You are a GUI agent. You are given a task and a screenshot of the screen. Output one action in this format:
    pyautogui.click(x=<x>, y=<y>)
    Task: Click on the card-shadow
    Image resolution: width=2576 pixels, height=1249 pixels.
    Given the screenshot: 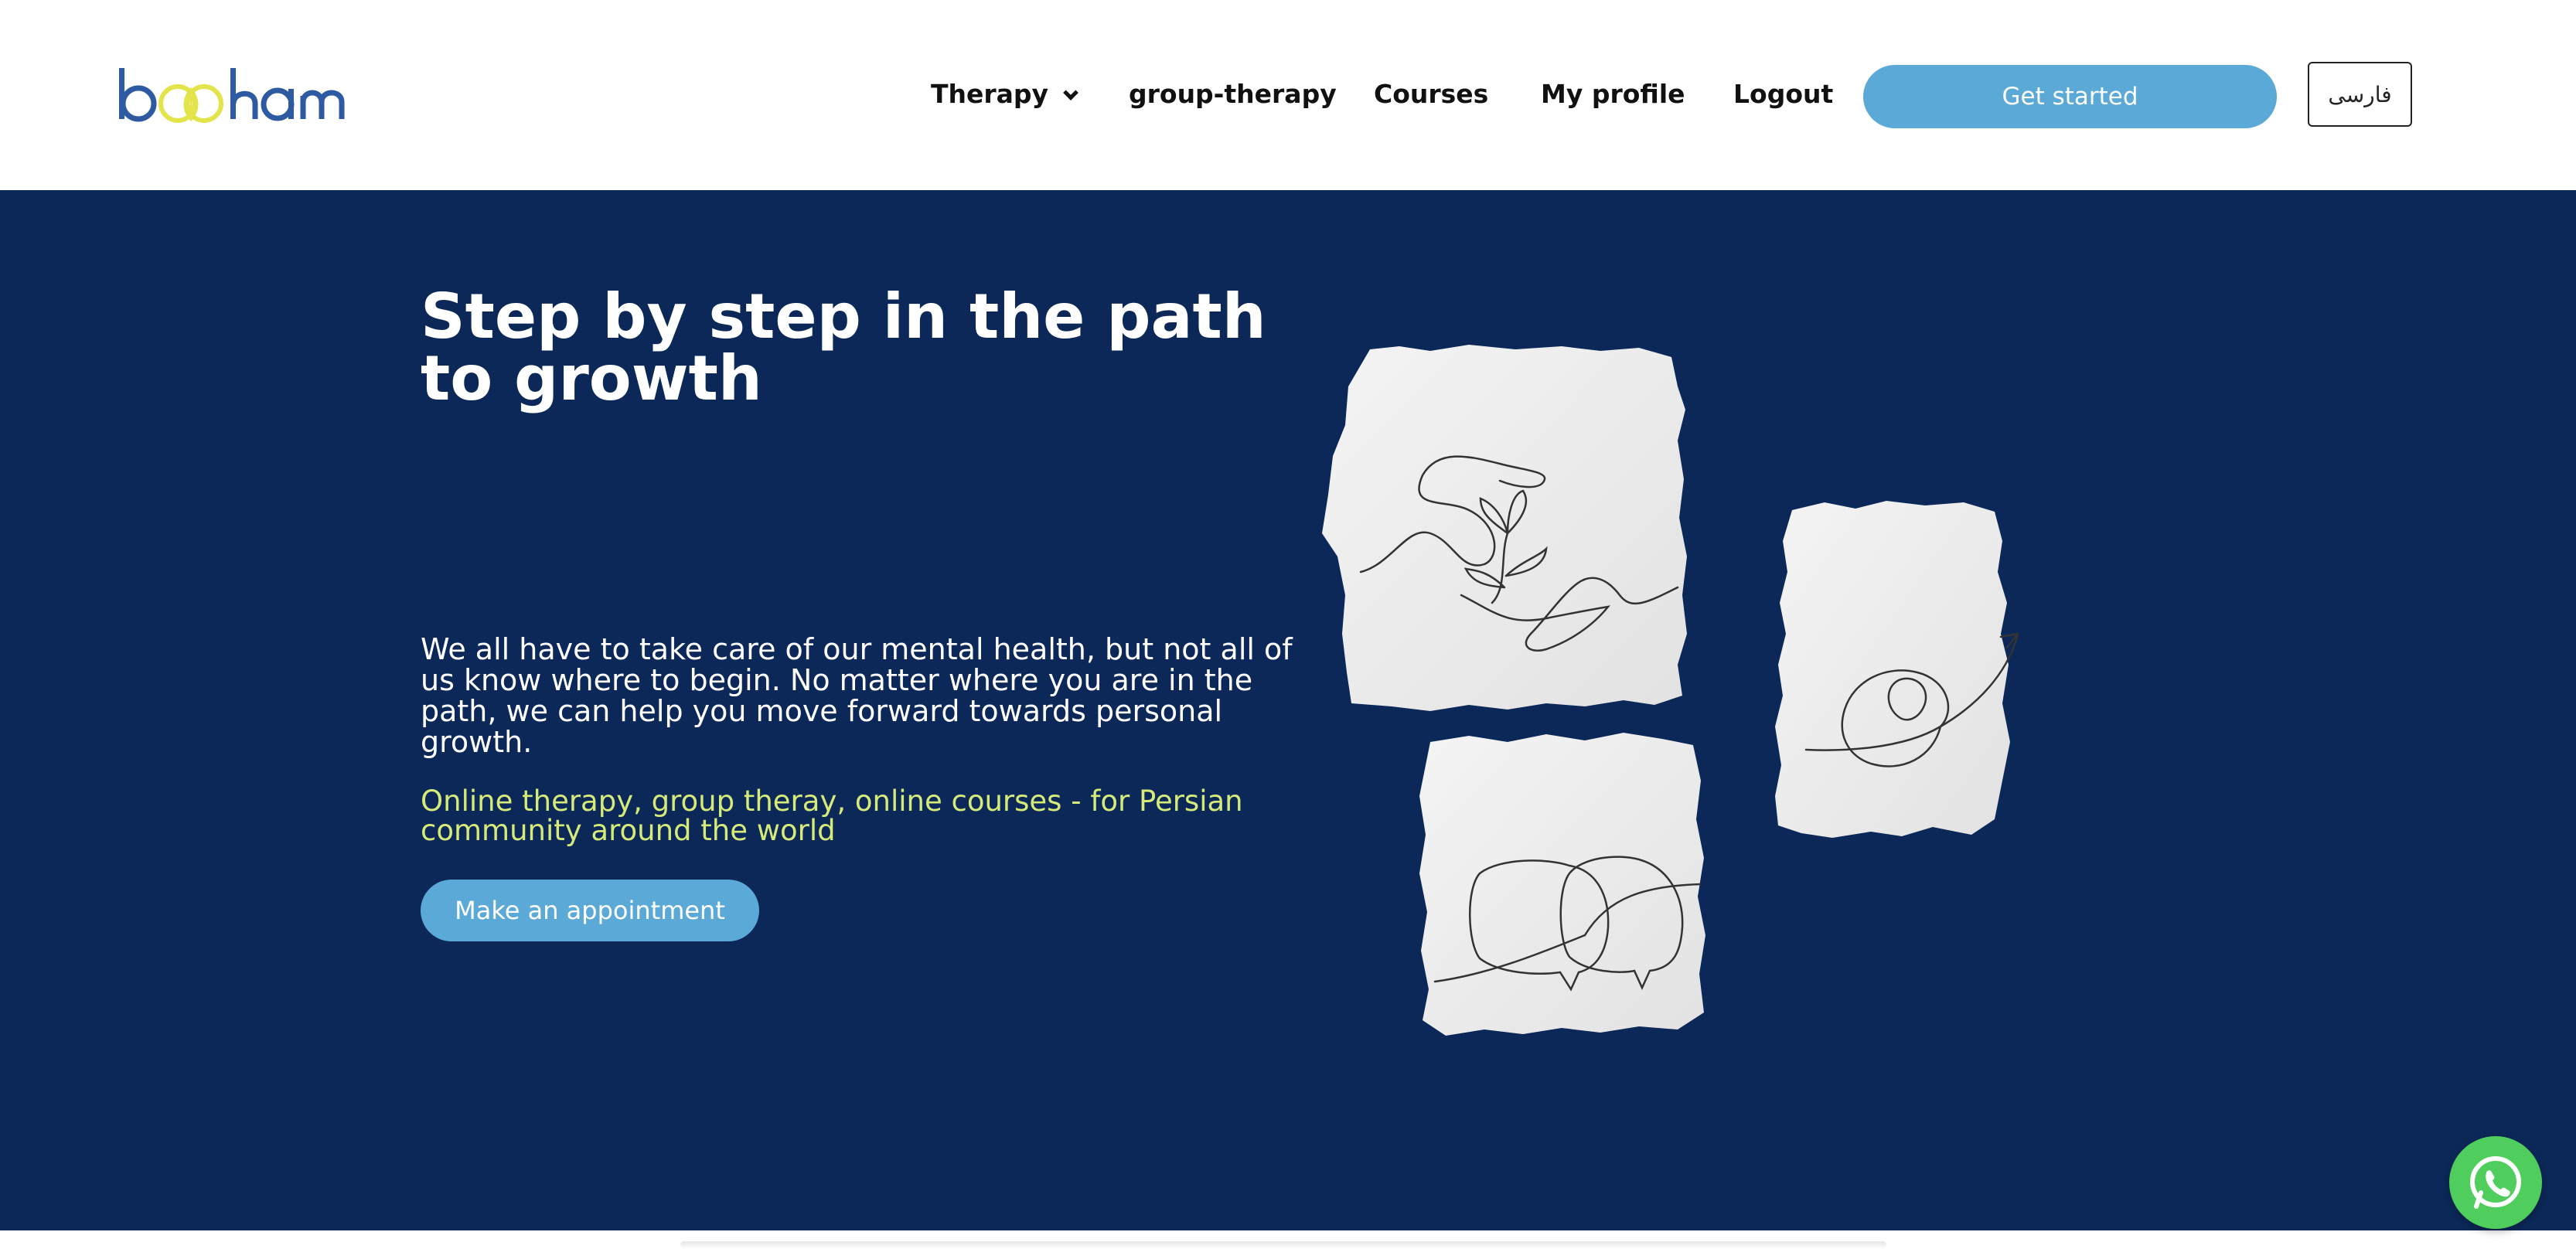 What is the action you would take?
    pyautogui.click(x=1283, y=1245)
    